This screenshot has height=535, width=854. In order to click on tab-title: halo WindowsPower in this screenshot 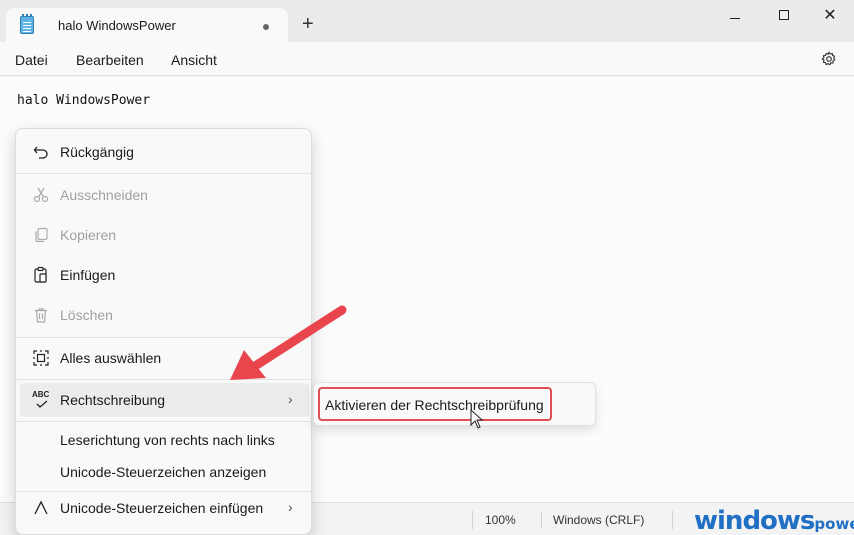, I will do `click(117, 25)`.